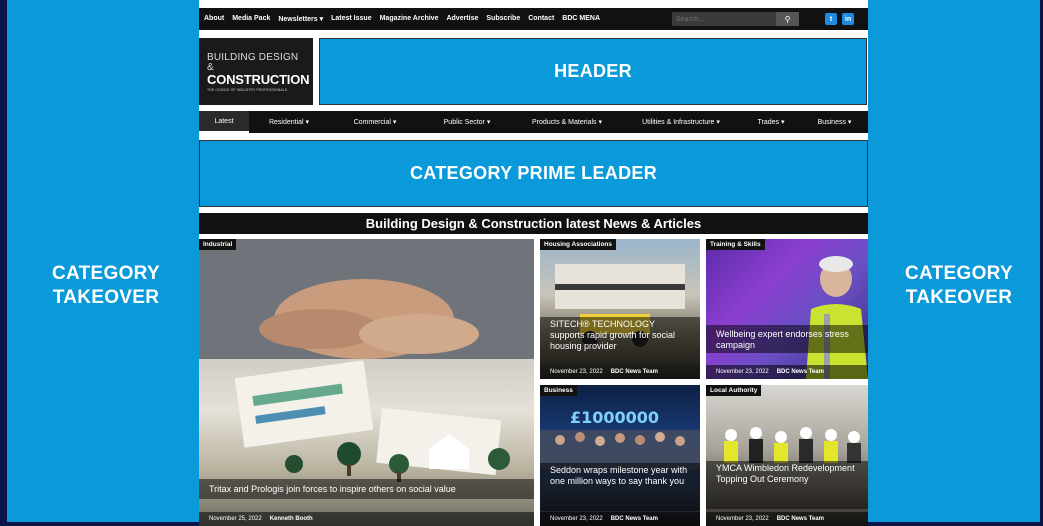  Describe the element at coordinates (593, 71) in the screenshot. I see `header-ad-slot: HEADER` at that location.